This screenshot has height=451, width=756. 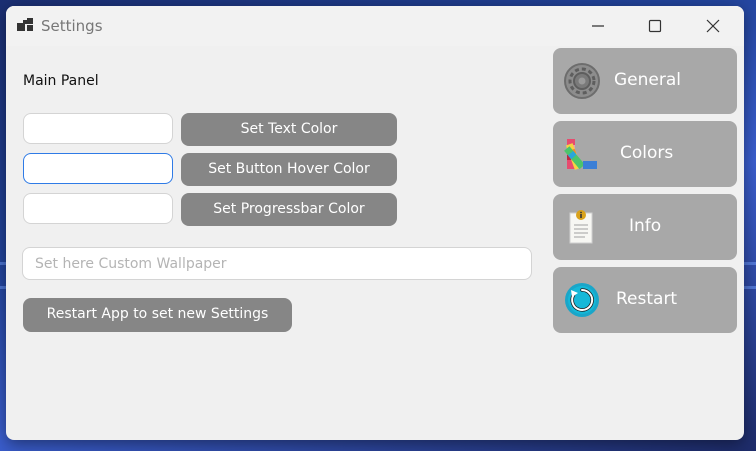 I want to click on info-document-icon, so click(x=581, y=227).